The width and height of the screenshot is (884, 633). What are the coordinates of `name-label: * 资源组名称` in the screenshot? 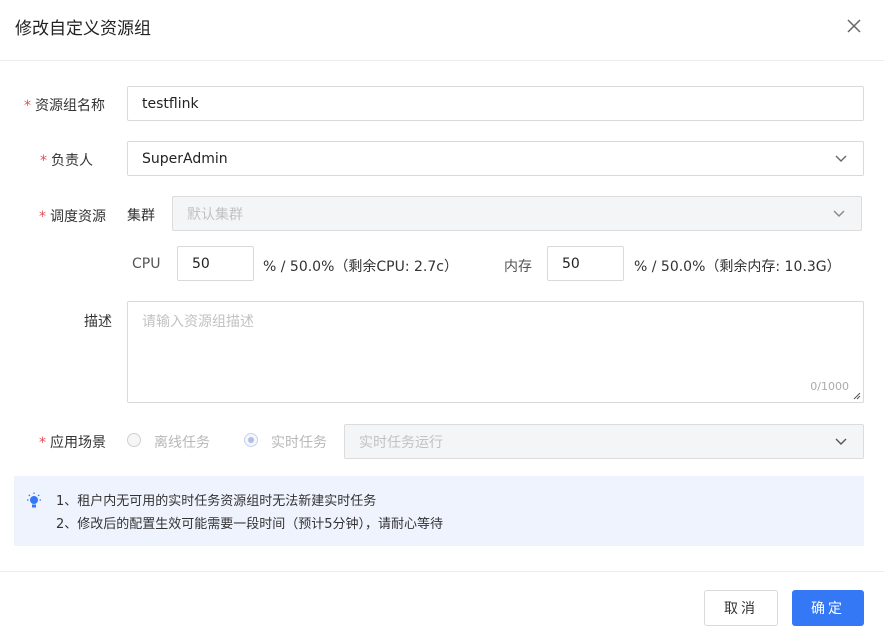 It's located at (64, 106).